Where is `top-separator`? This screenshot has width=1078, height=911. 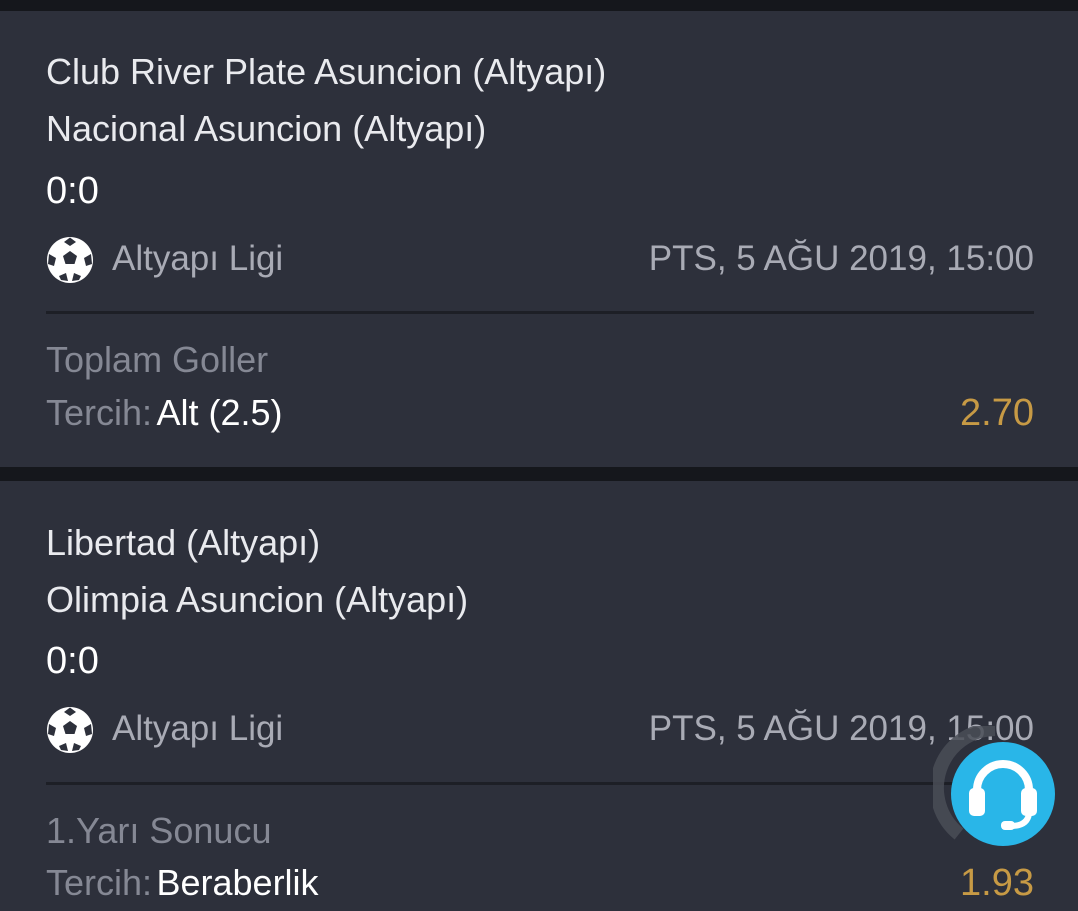
top-separator is located at coordinates (539, 5).